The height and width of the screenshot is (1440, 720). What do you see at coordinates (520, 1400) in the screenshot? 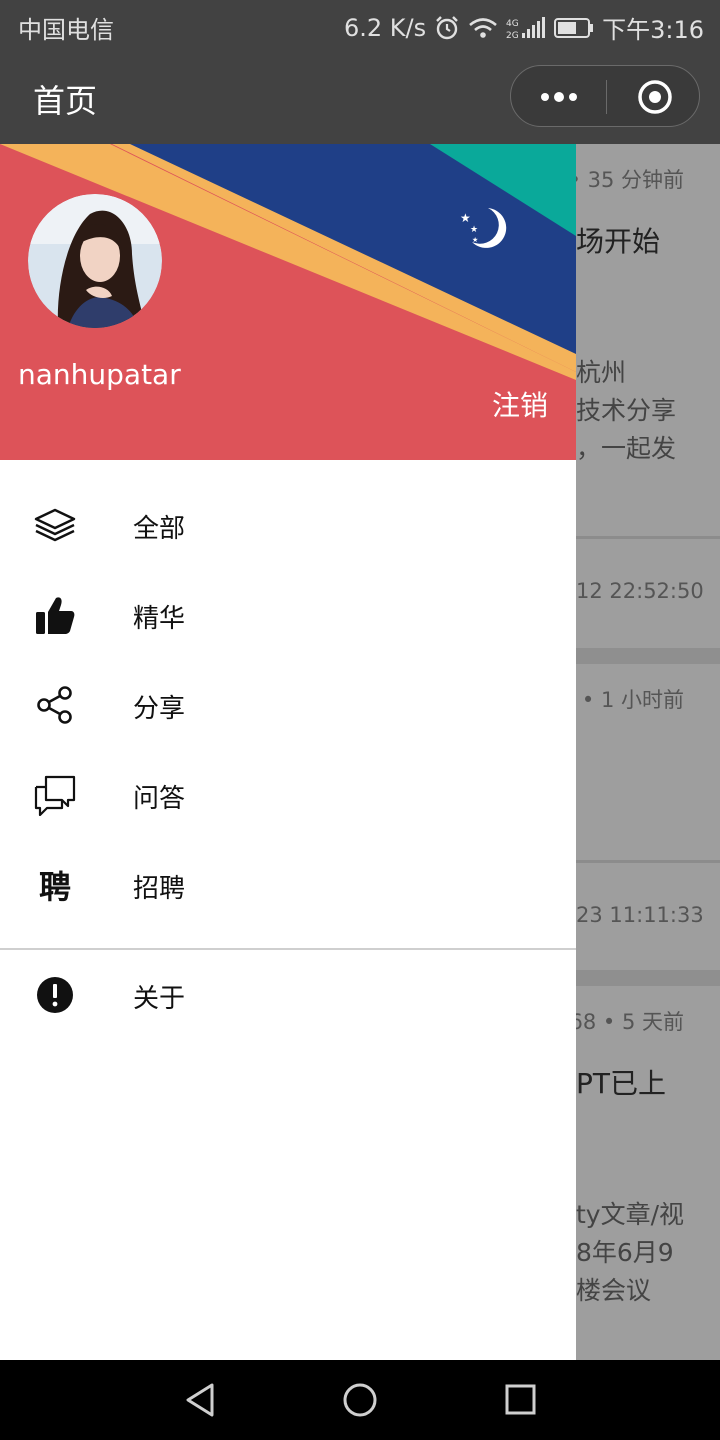
I see `recents-icon` at bounding box center [520, 1400].